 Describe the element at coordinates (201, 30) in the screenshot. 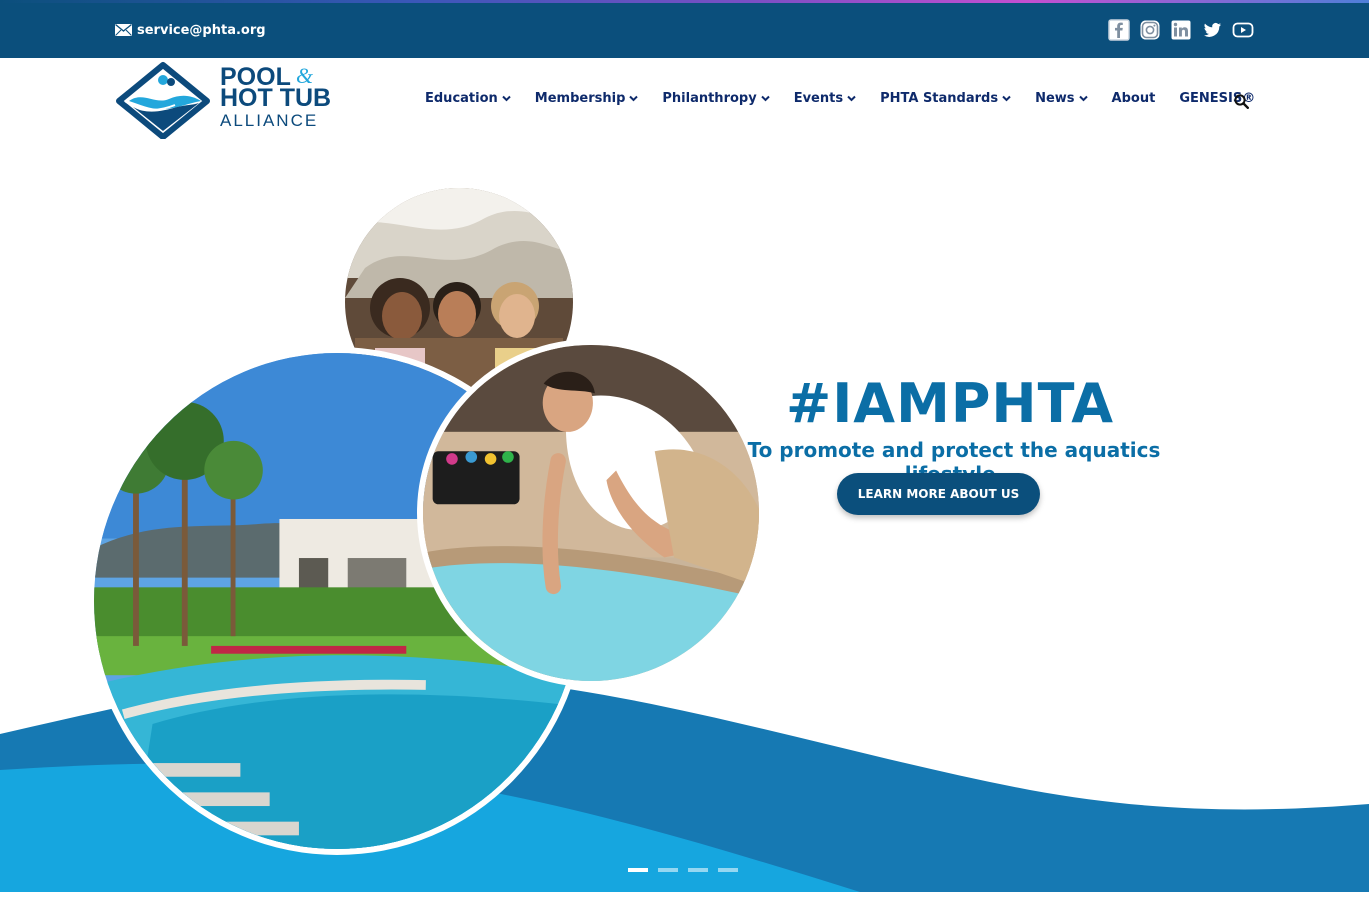

I see `email-text: service@phta.org` at that location.